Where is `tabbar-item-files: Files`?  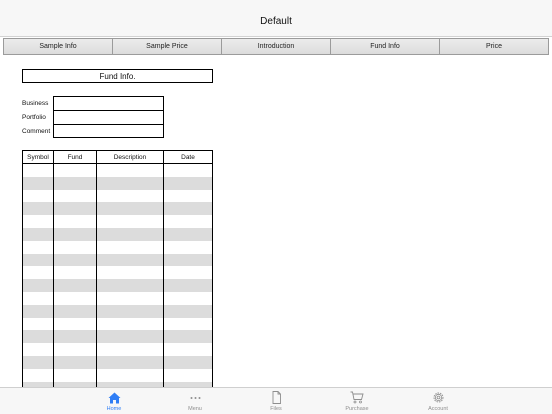
tabbar-item-files: Files is located at coordinates (276, 401).